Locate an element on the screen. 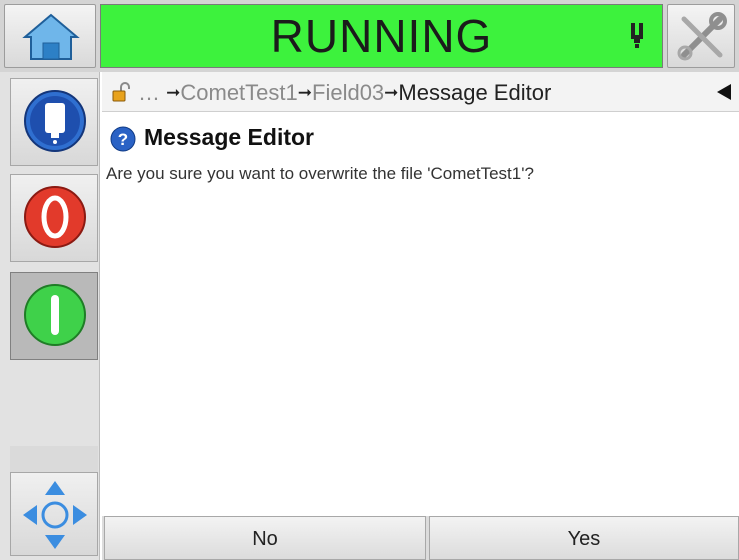  start-button is located at coordinates (54, 316).